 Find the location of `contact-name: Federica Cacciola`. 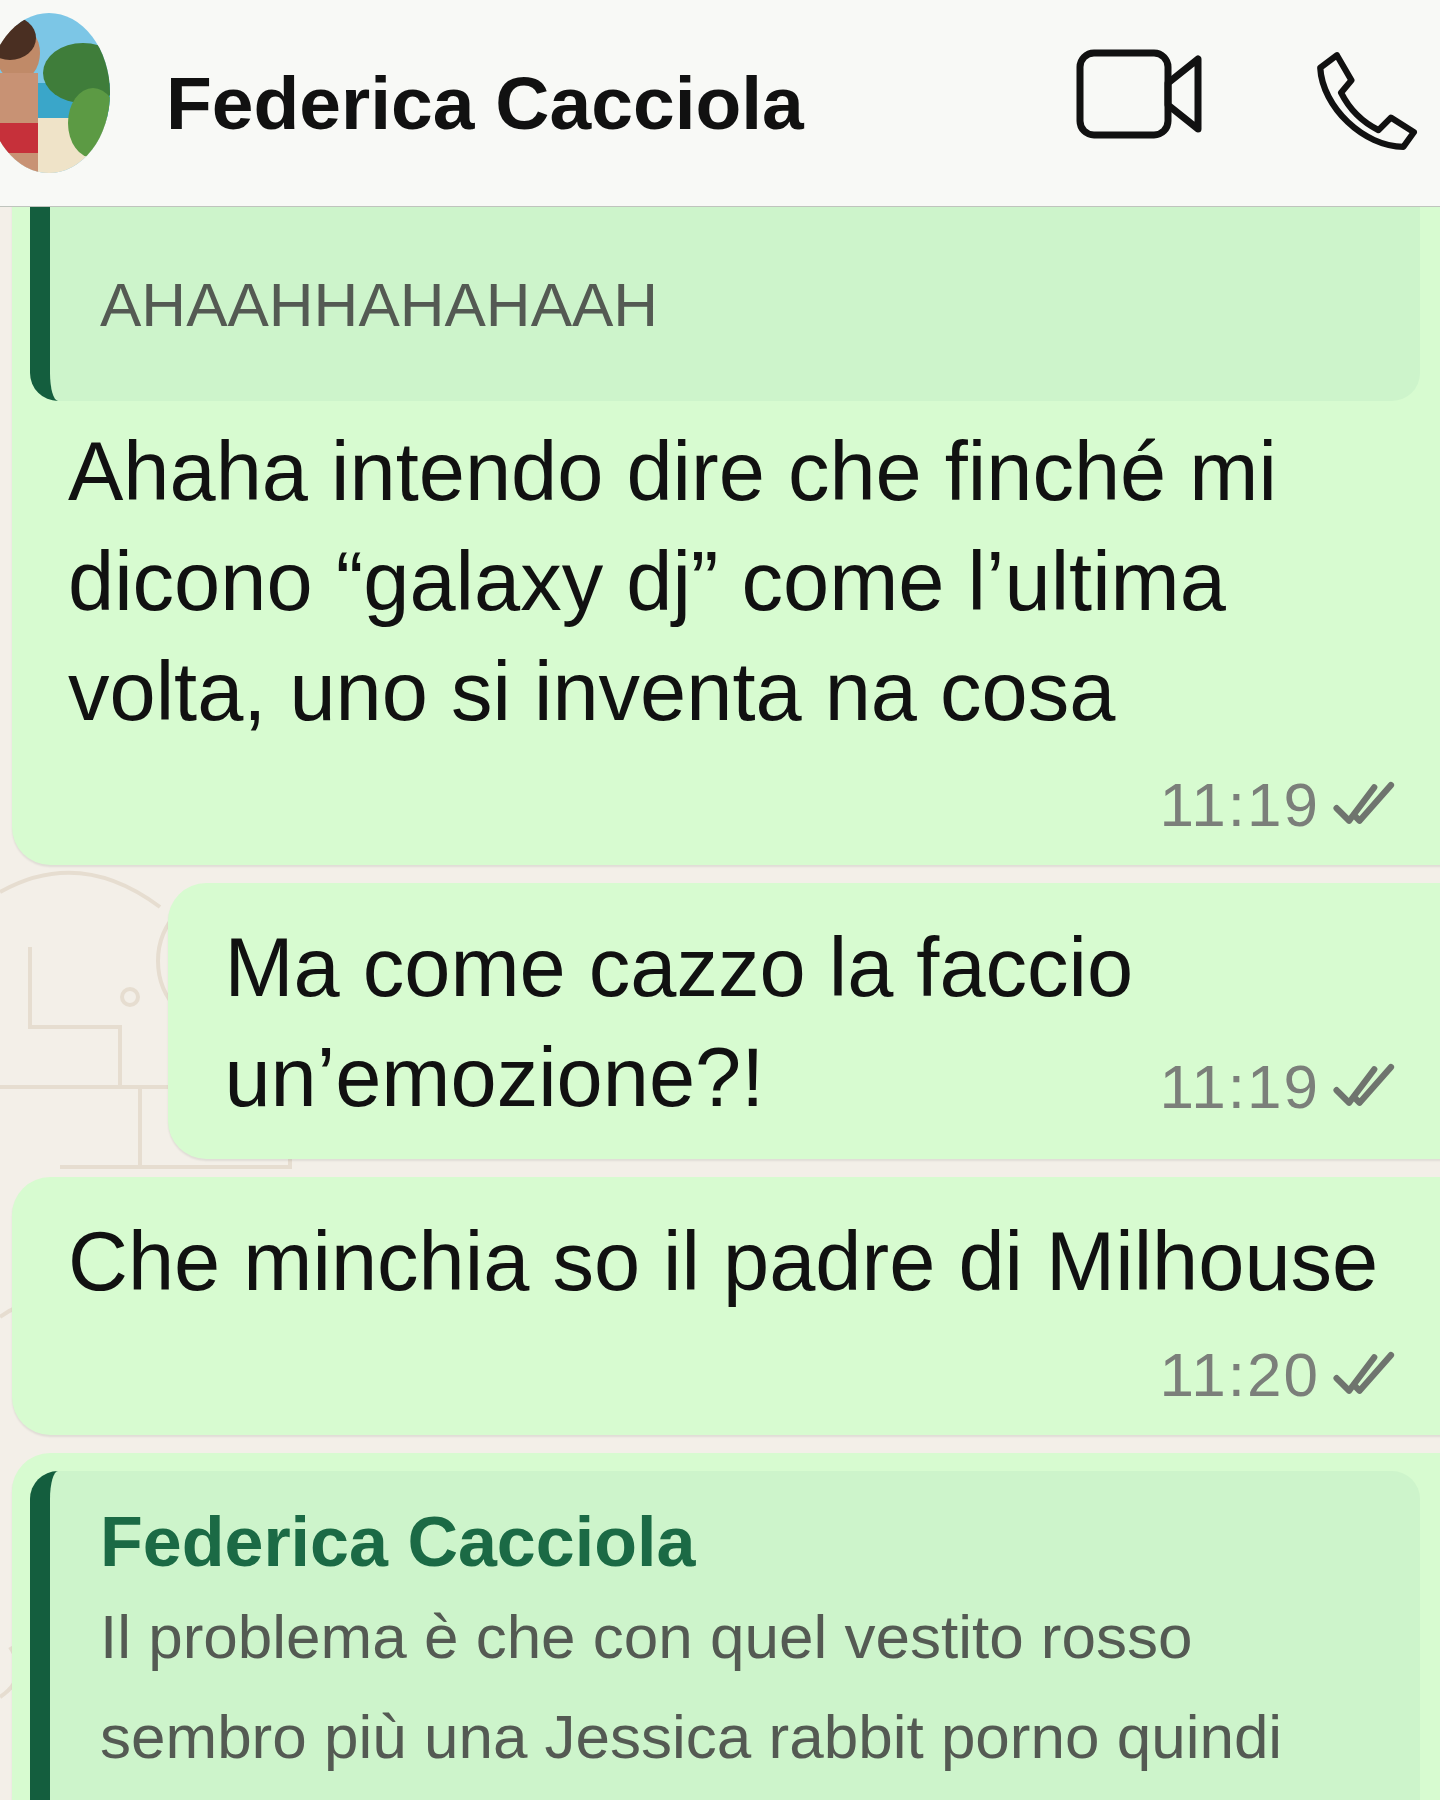

contact-name: Federica Cacciola is located at coordinates (486, 103).